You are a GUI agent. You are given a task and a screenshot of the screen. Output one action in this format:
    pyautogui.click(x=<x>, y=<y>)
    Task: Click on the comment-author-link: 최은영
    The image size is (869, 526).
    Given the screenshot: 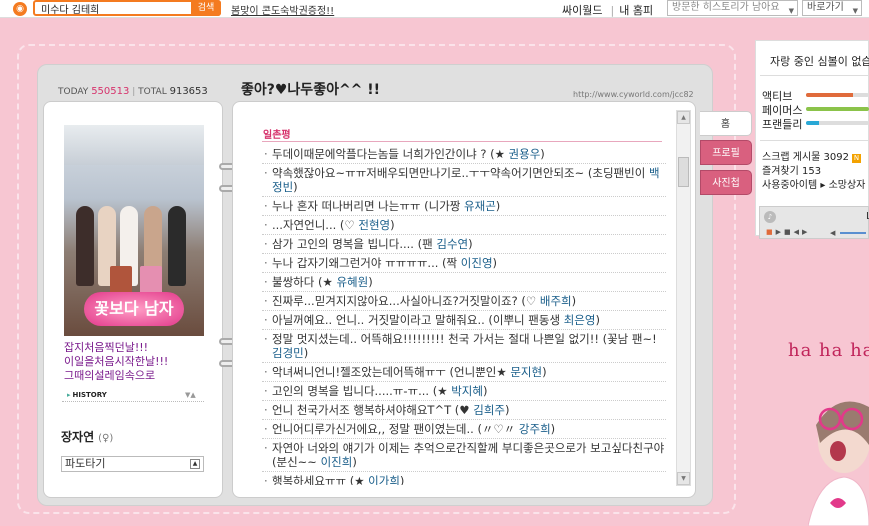 What is the action you would take?
    pyautogui.click(x=580, y=320)
    